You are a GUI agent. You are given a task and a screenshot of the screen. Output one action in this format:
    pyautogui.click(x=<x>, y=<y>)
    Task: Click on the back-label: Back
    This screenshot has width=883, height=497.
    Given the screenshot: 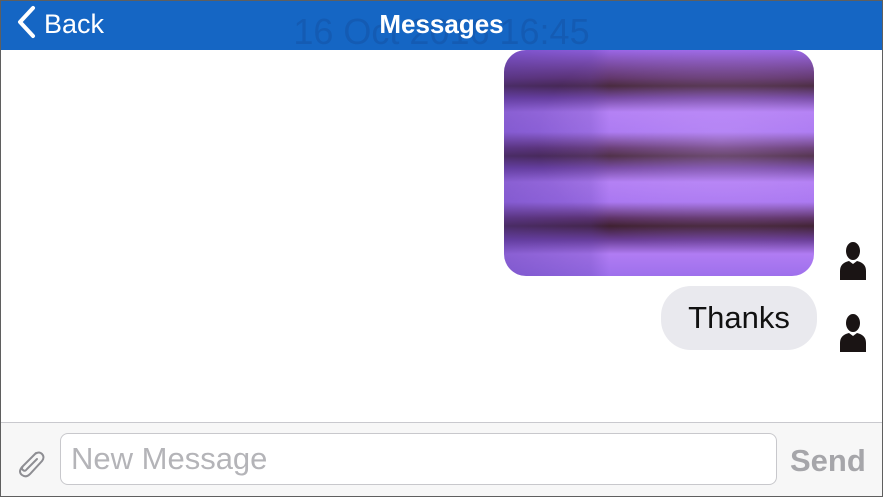 What is the action you would take?
    pyautogui.click(x=74, y=23)
    